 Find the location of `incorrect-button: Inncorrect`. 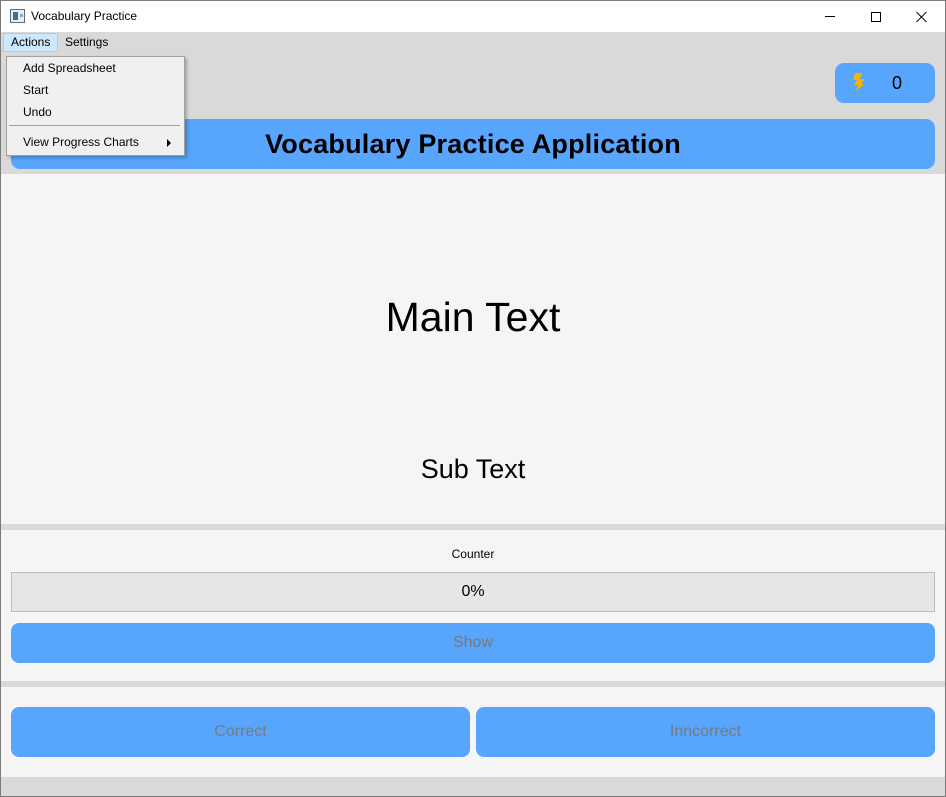

incorrect-button: Inncorrect is located at coordinates (705, 732).